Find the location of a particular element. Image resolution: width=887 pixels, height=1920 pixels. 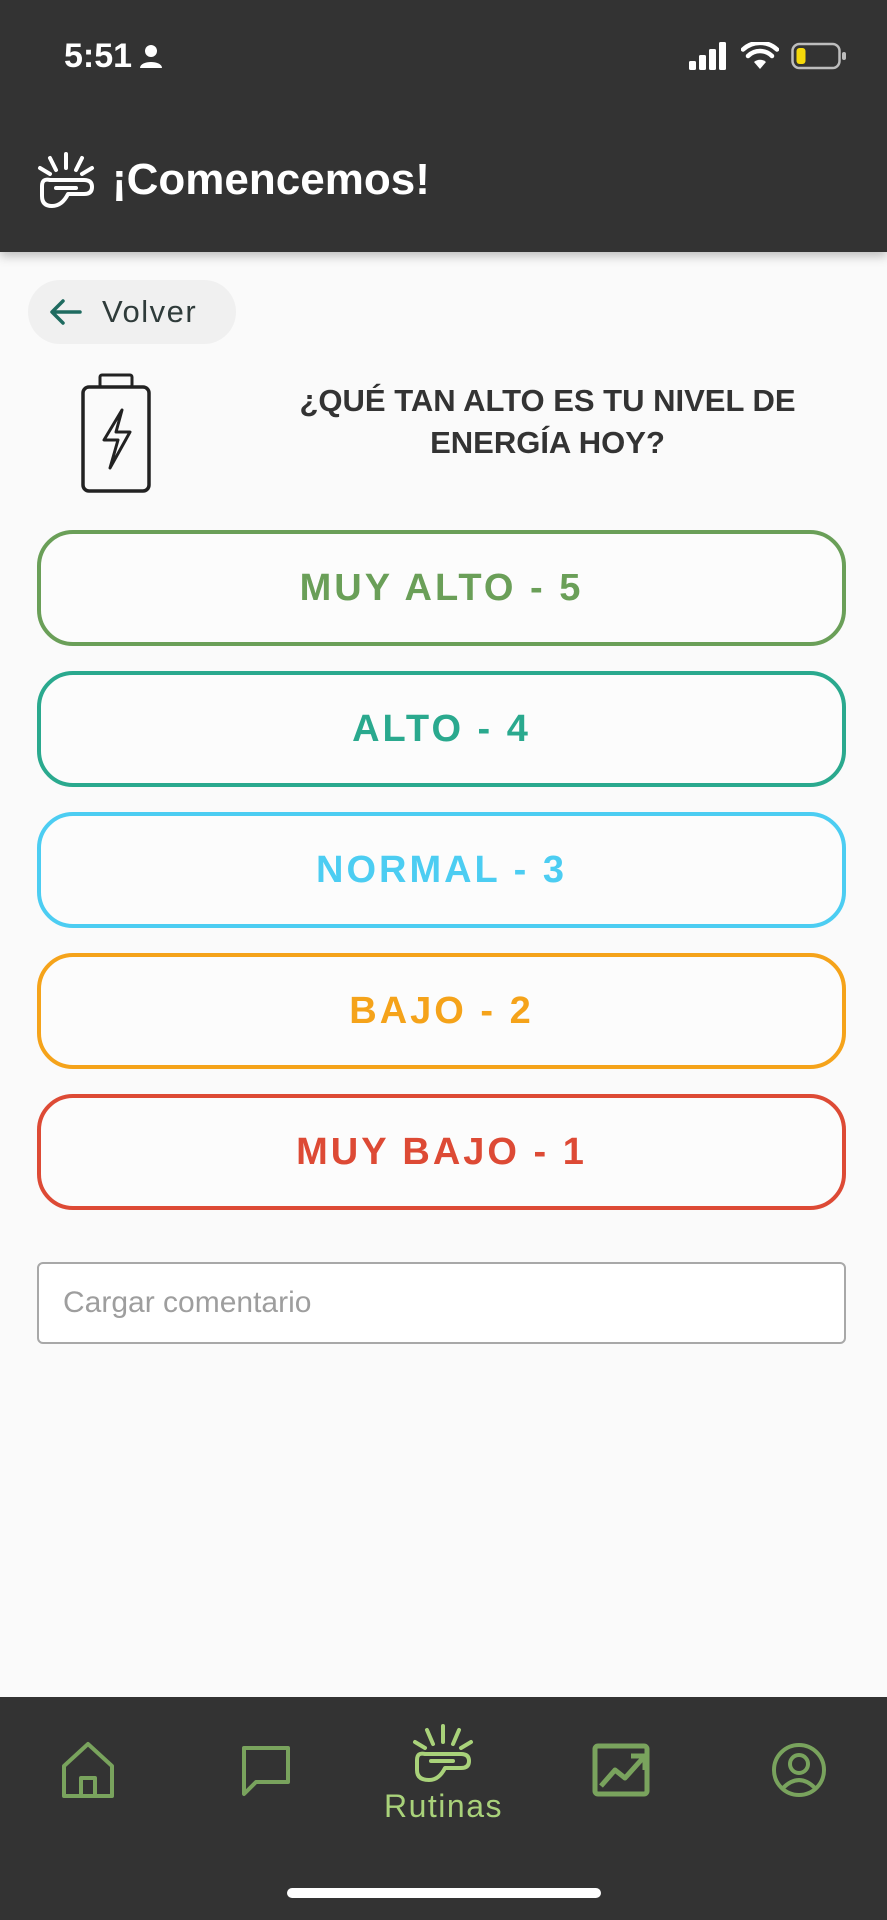

battery-low-icon is located at coordinates (818, 56).